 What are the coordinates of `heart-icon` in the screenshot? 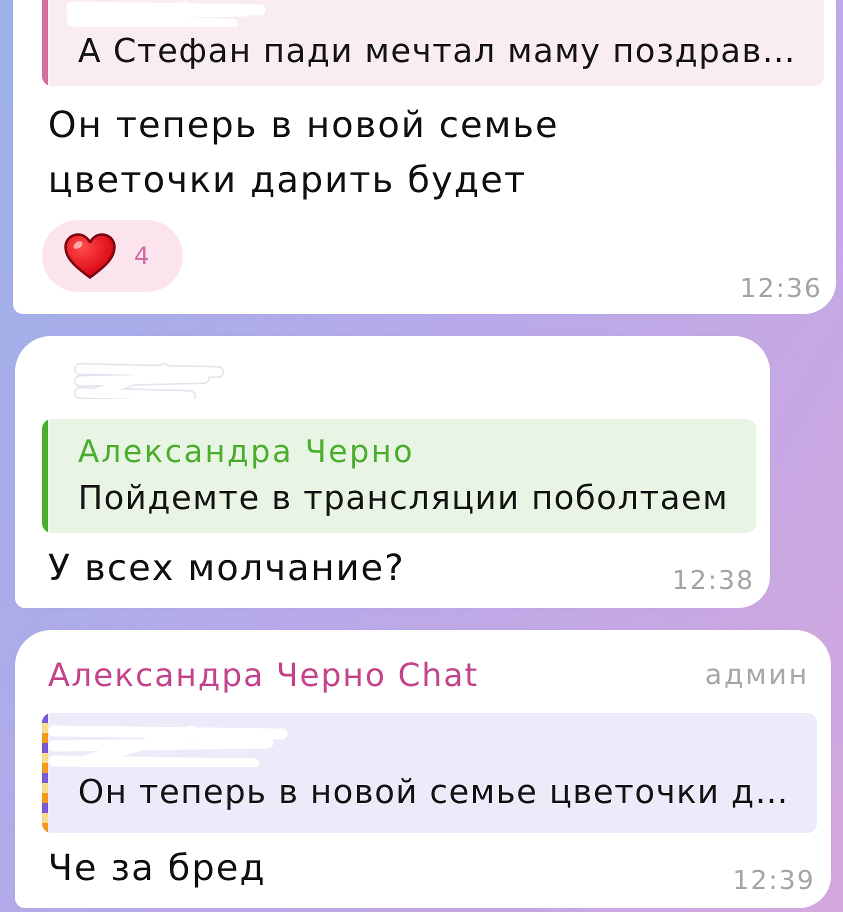 It's located at (90, 256).